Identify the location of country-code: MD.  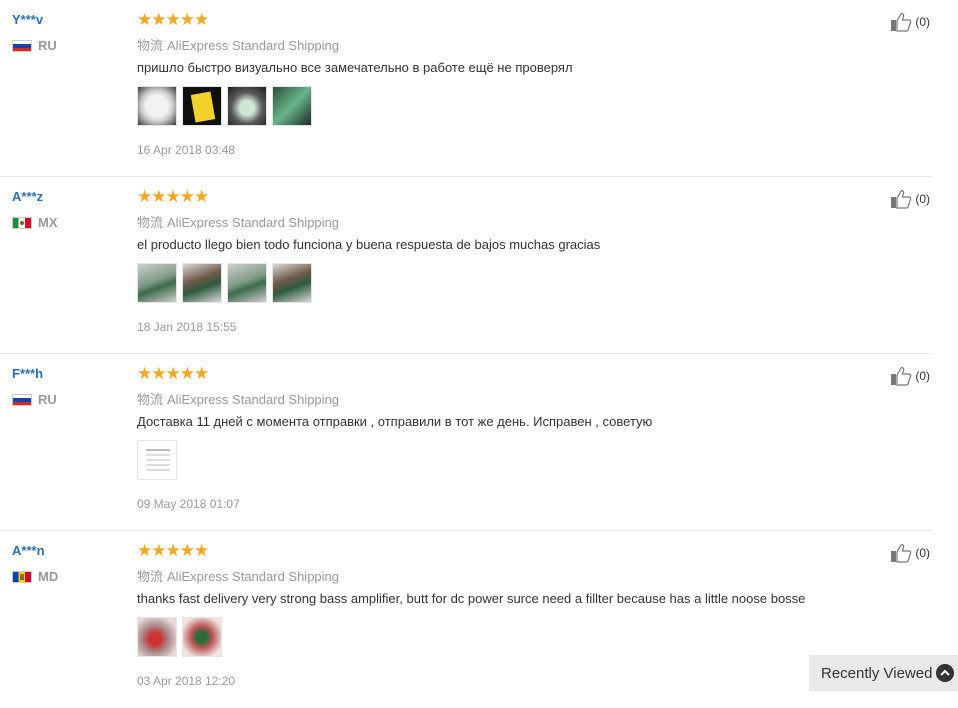
(48, 576).